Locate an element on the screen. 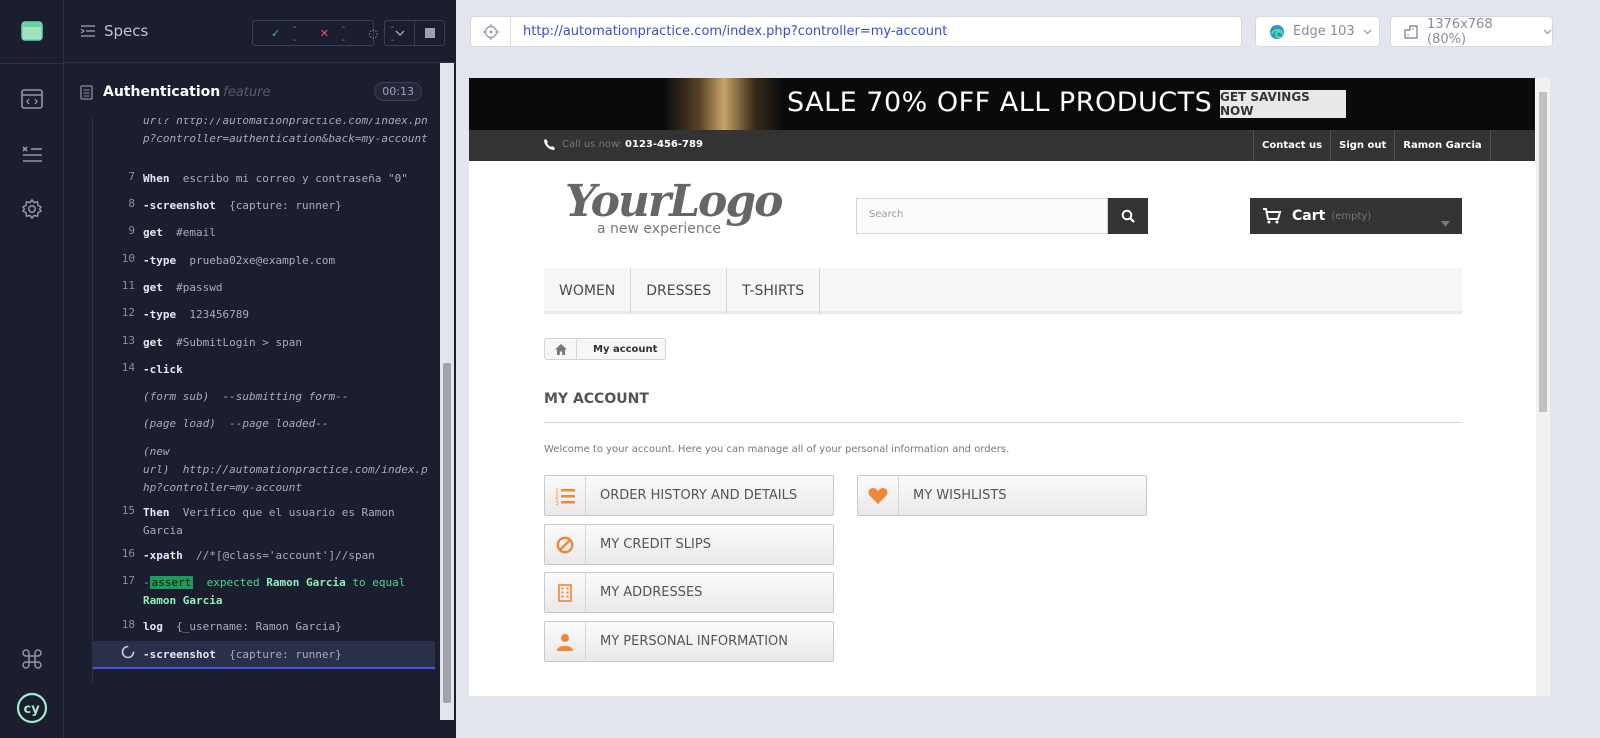 This screenshot has height=738, width=1600. credit-slips-button: MY CREDIT SLIPS is located at coordinates (689, 544).